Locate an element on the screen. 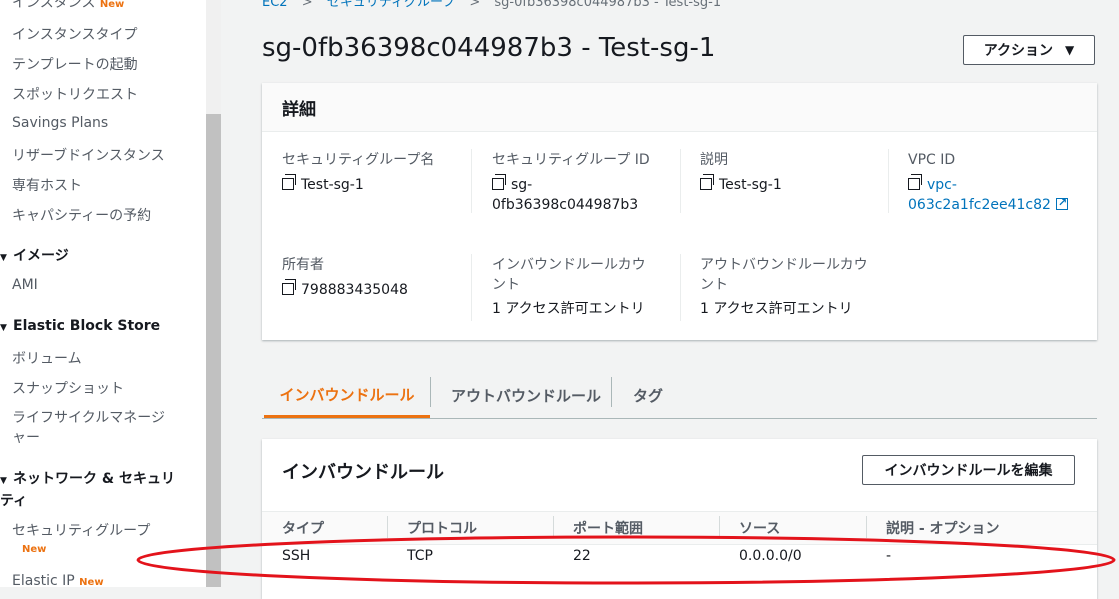 This screenshot has width=1119, height=599. sidebar-item-volumes: ボリューム is located at coordinates (47, 358).